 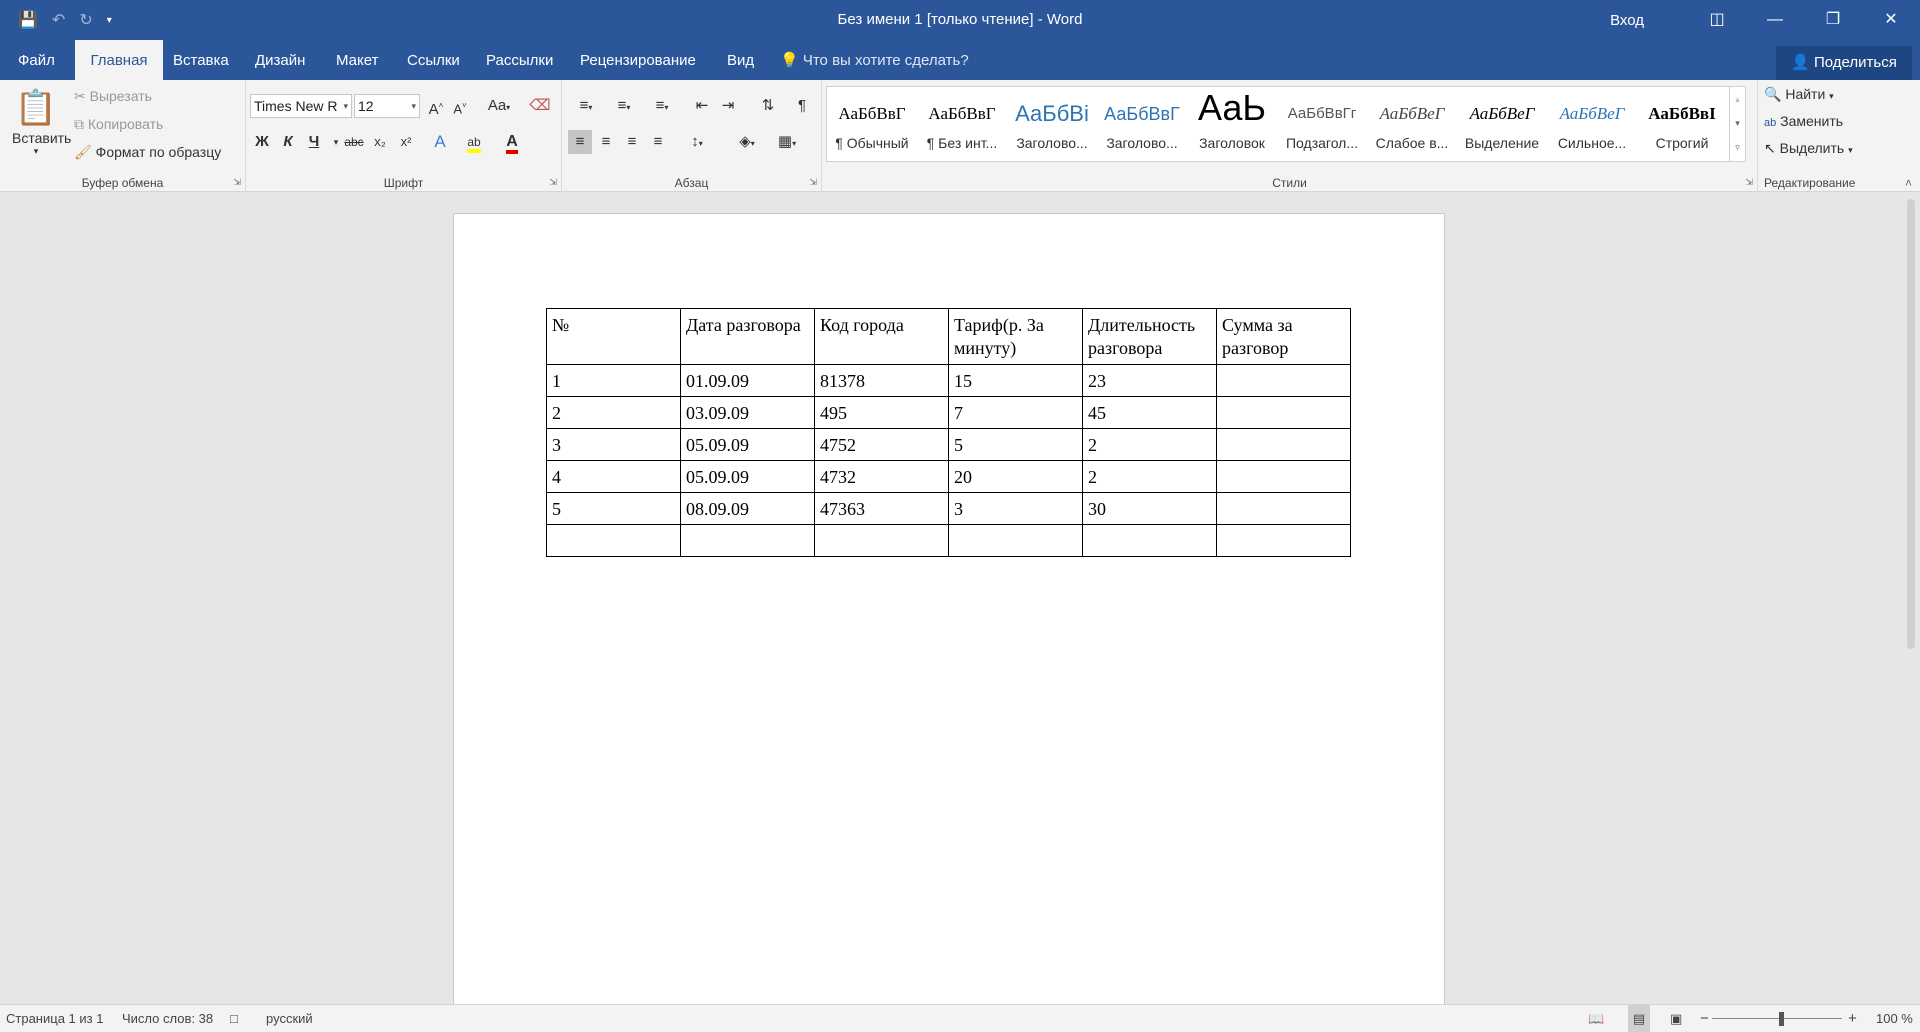 What do you see at coordinates (1149, 380) in the screenshot?
I see `table-cell: 23` at bounding box center [1149, 380].